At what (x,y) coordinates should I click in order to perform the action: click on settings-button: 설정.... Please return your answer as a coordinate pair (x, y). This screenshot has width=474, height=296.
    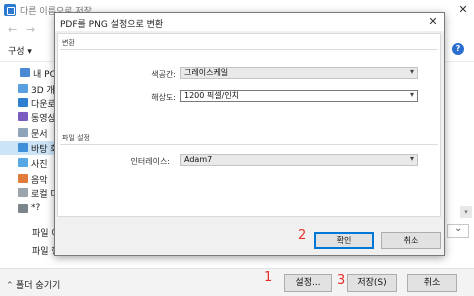
    Looking at the image, I should click on (308, 283).